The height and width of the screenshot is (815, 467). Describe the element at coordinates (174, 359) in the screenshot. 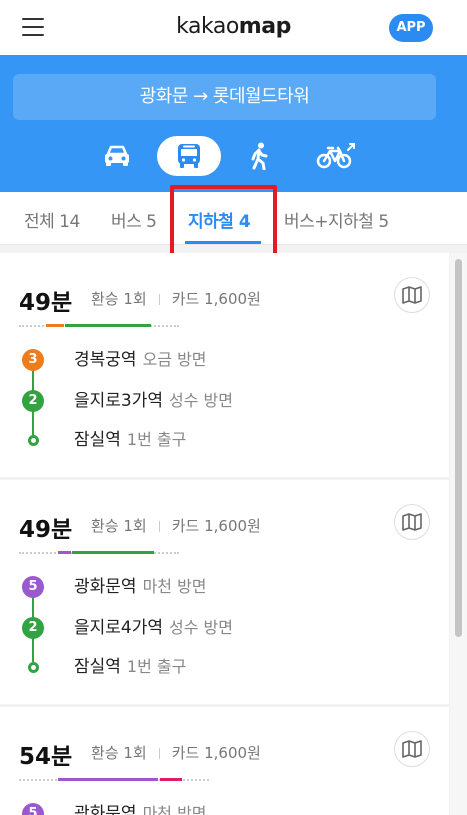

I see `direction: 오금 방면` at that location.